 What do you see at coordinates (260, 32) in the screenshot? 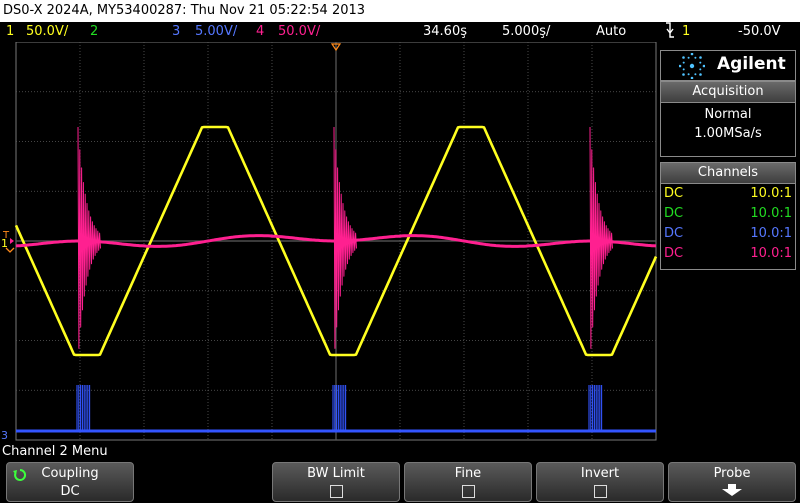
I see `ch4-number: 4` at bounding box center [260, 32].